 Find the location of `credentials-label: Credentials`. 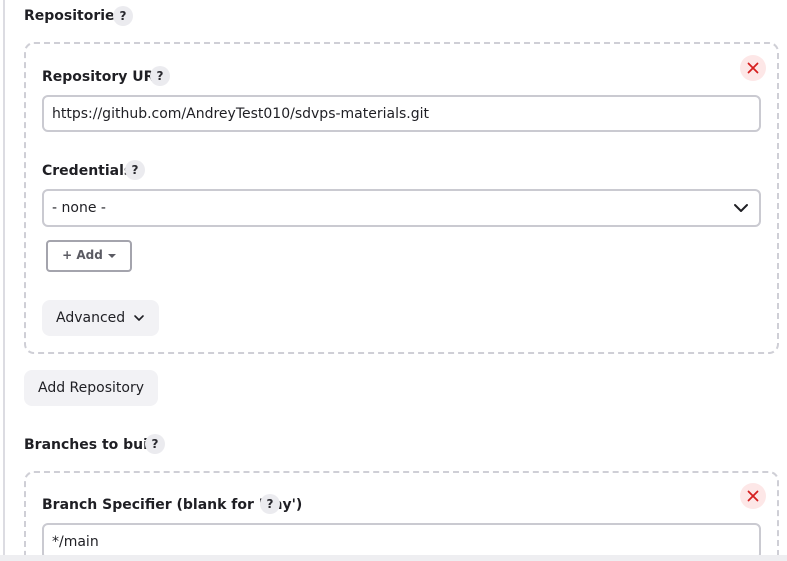

credentials-label: Credentials is located at coordinates (87, 171).